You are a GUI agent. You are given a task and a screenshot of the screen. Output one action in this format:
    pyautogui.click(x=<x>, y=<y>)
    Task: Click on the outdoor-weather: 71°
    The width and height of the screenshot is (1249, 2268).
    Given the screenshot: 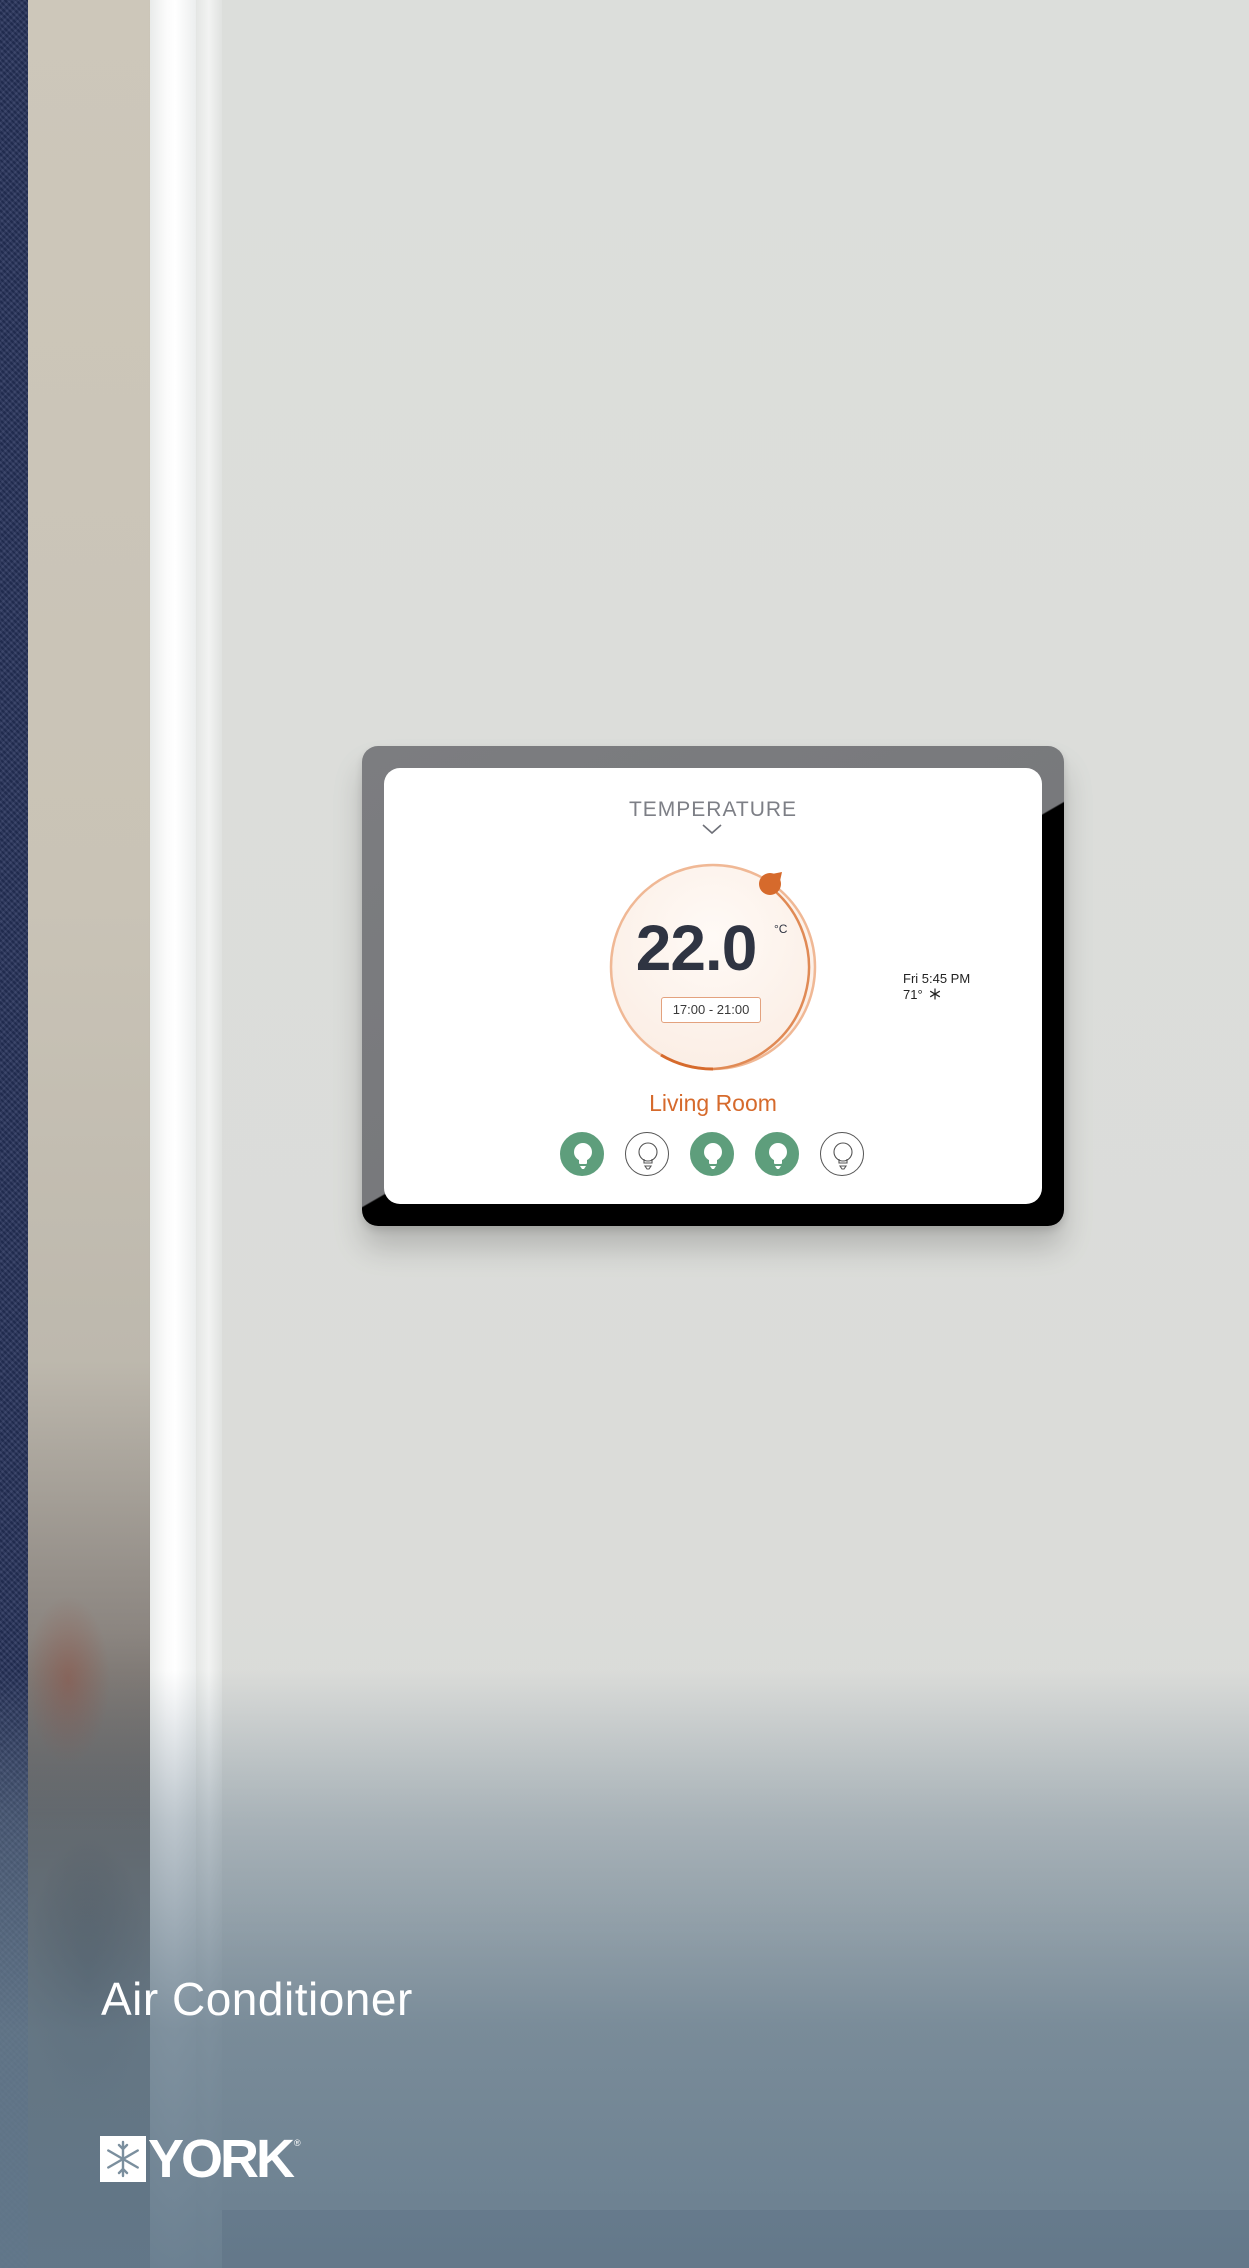 What is the action you would take?
    pyautogui.click(x=936, y=995)
    